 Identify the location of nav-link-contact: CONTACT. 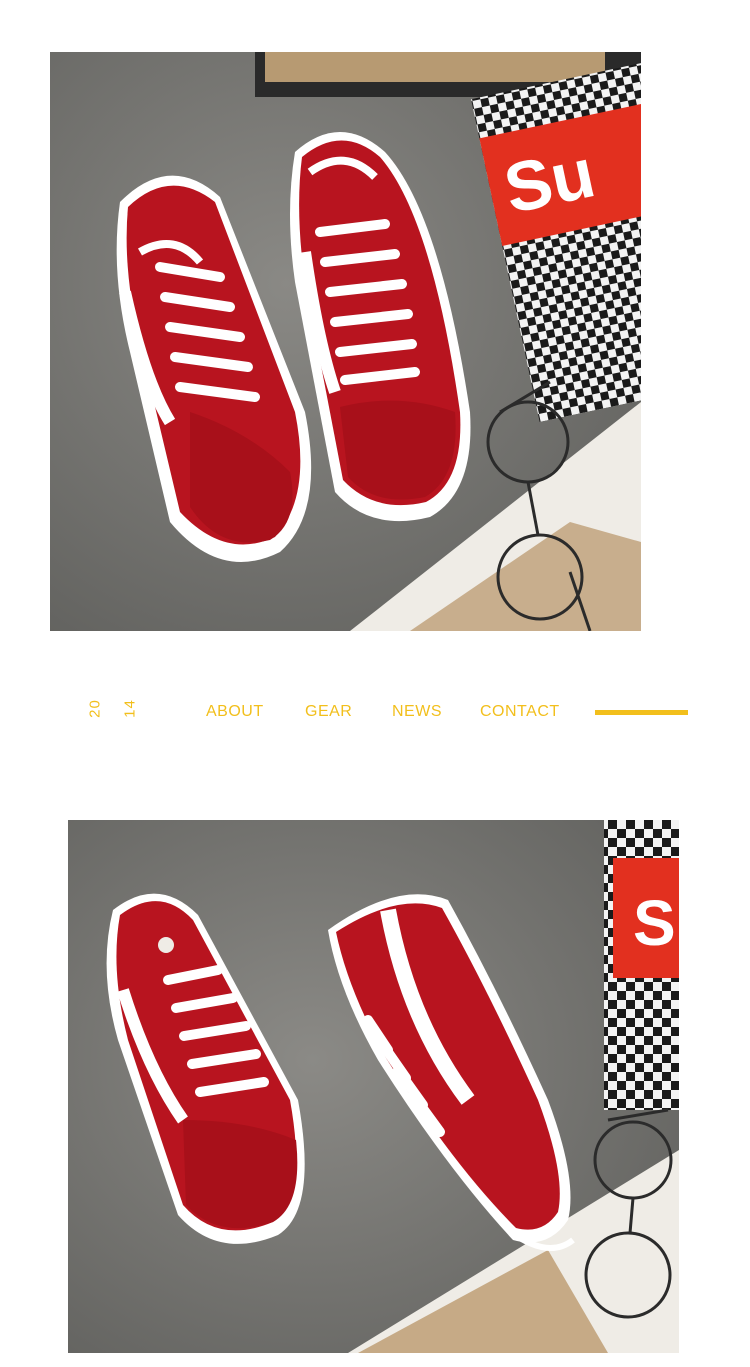
(520, 712).